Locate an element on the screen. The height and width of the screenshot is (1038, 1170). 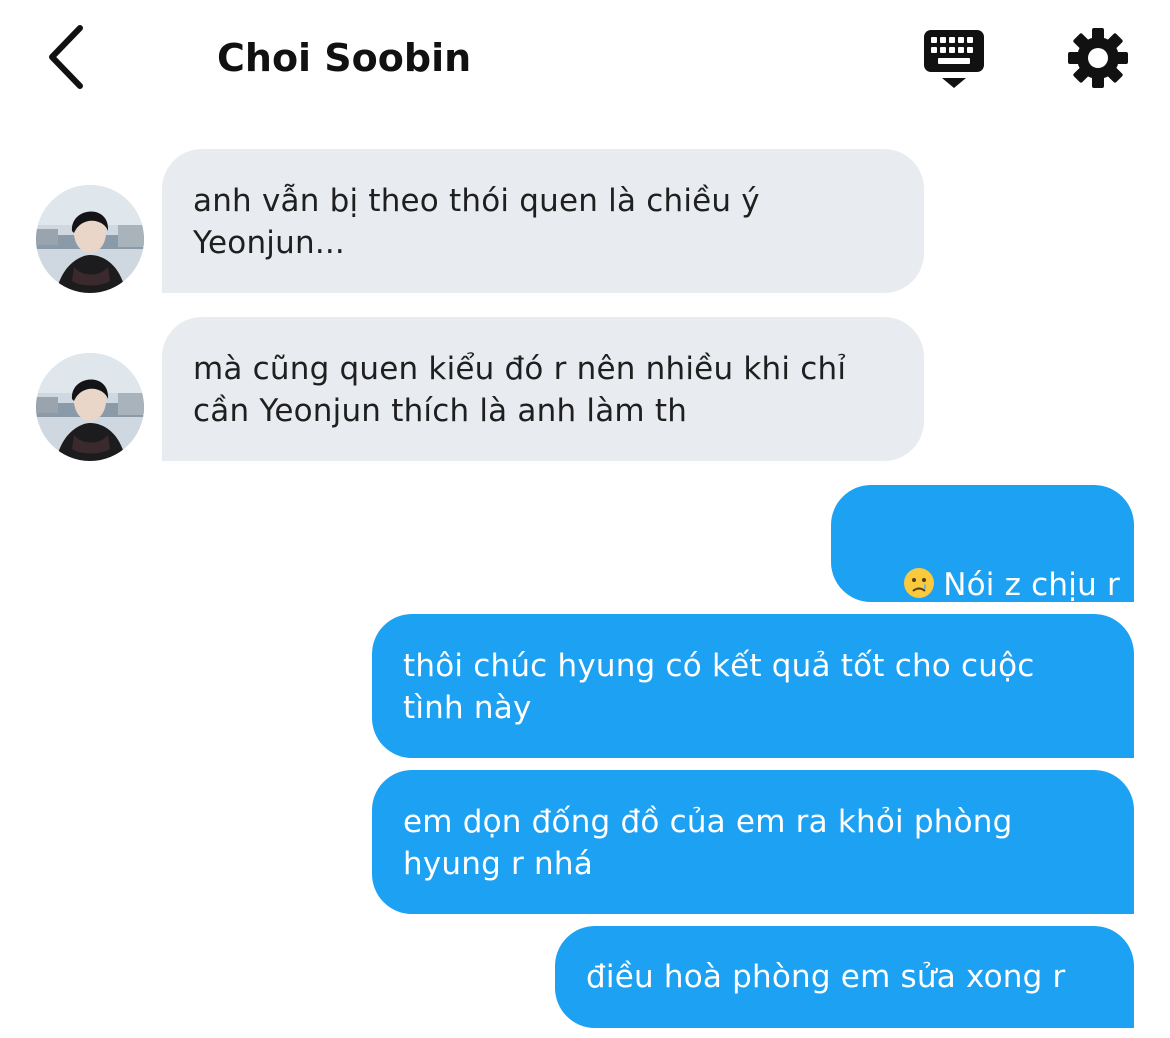
settings-button is located at coordinates (1098, 58).